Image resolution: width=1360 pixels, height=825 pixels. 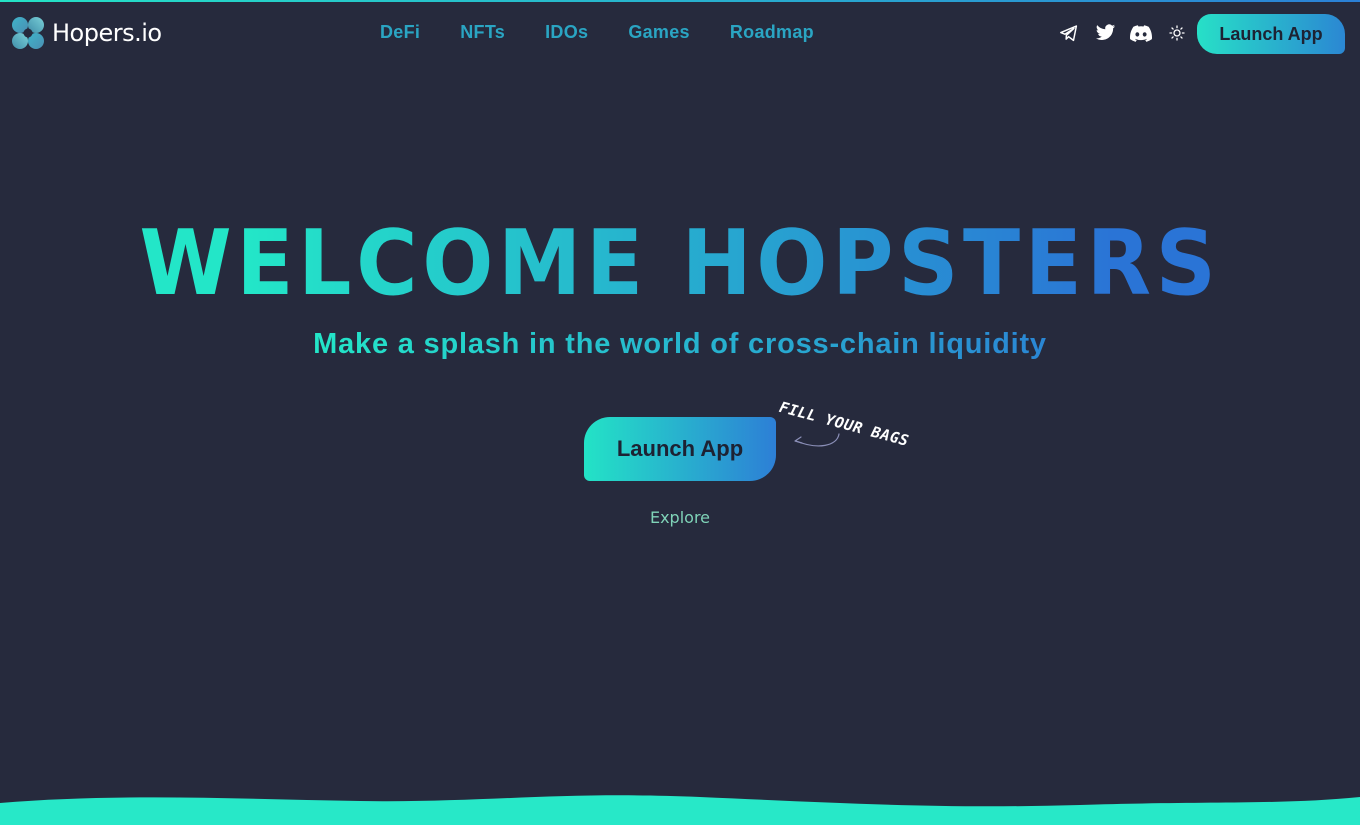 I want to click on hero-title: WELCOME HOPSTERS, so click(x=680, y=264).